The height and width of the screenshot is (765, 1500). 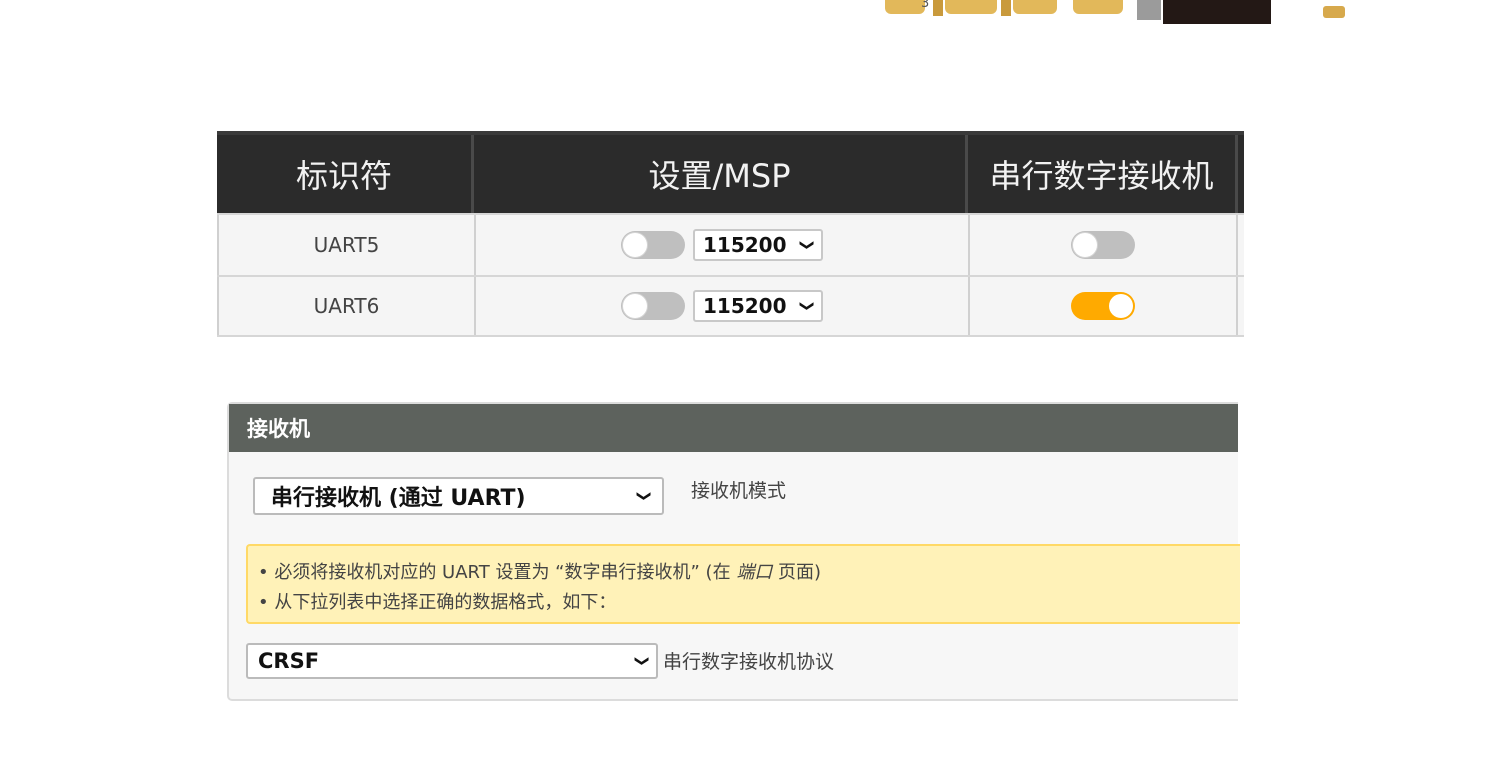 I want to click on port-identifier: UART5, so click(x=346, y=245).